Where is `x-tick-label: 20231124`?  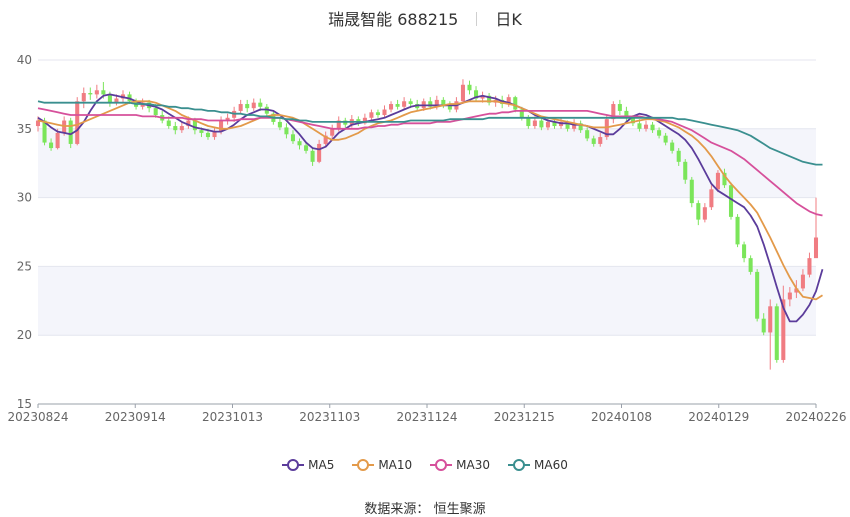
x-tick-label: 20231124 is located at coordinates (426, 417).